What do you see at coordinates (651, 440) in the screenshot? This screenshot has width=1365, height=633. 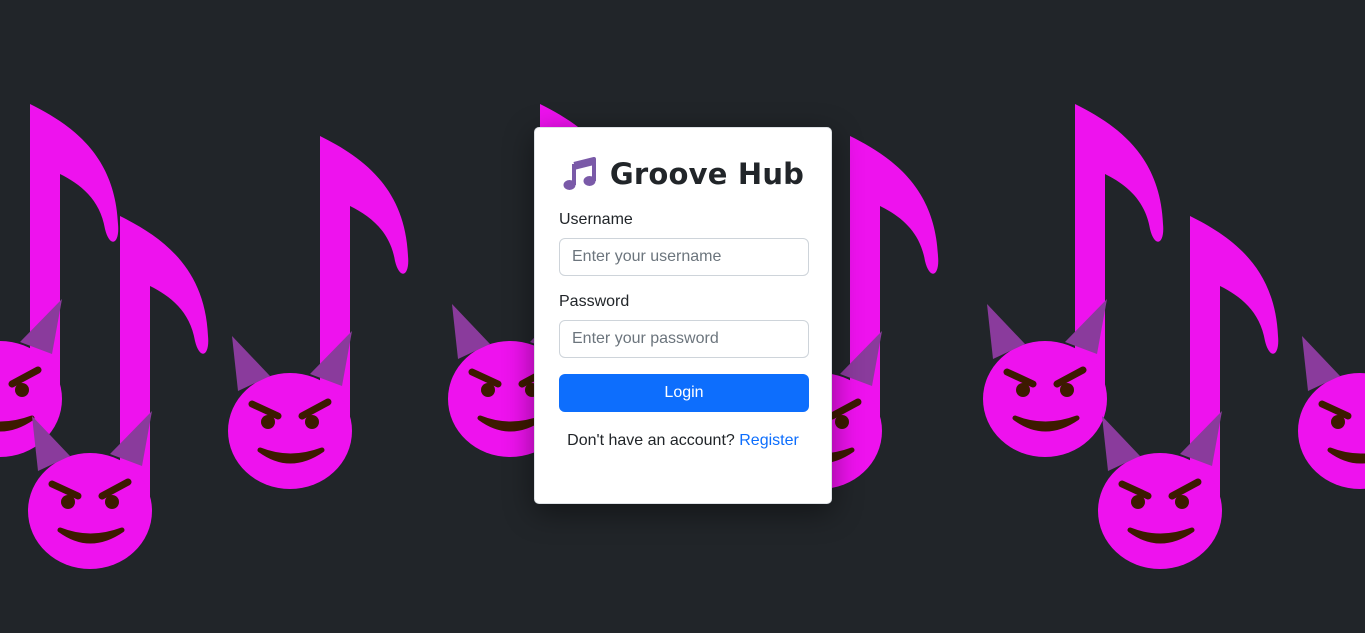 I see `register-prompt-text: Don't have an account?` at bounding box center [651, 440].